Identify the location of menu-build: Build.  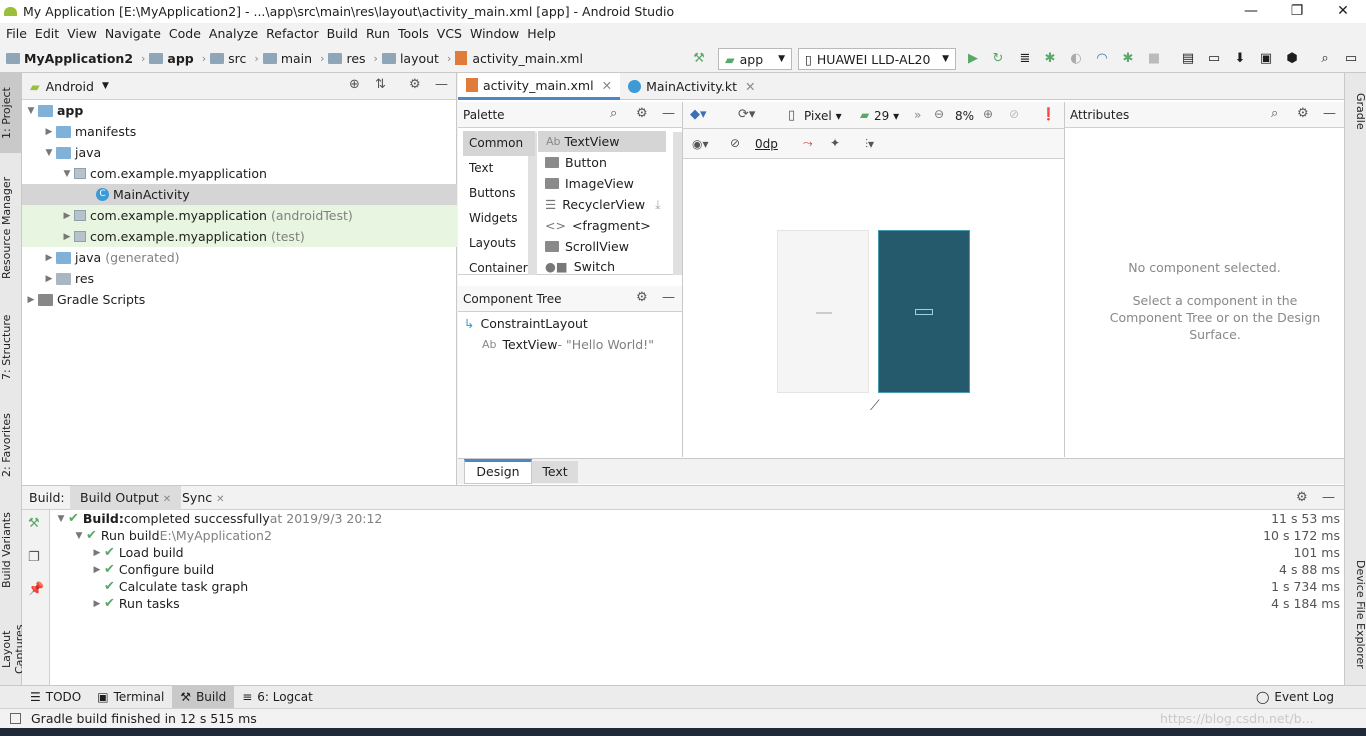
(344, 33).